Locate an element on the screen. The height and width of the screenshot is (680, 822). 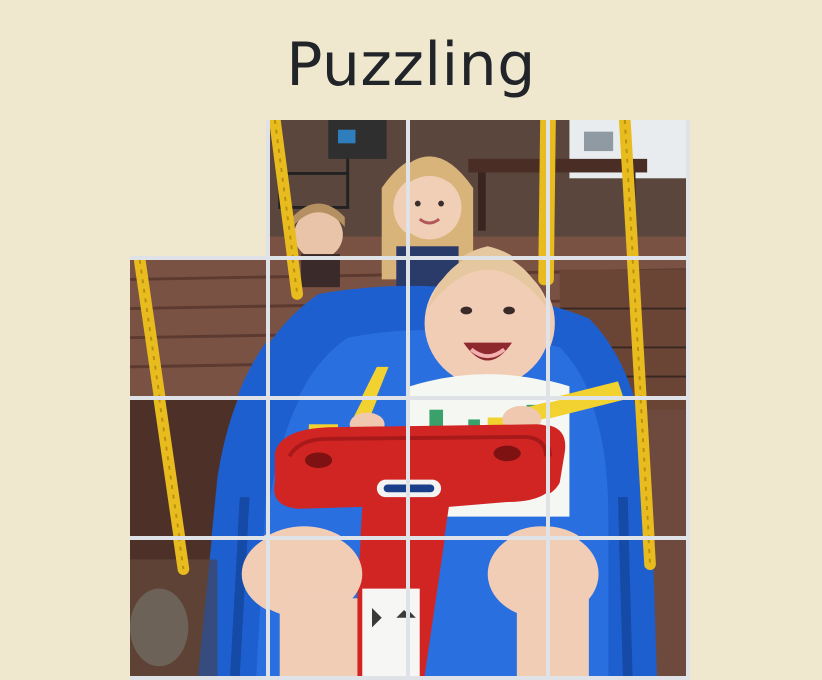
page-title: Puzzling is located at coordinates (411, 65).